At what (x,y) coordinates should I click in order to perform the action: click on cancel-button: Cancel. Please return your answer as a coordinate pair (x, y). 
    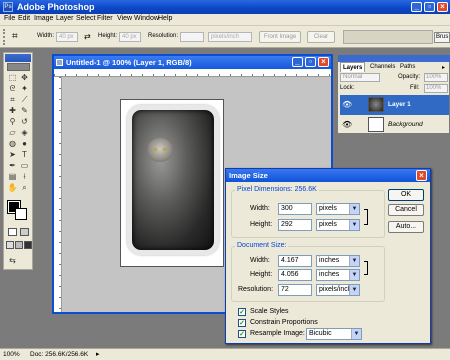
    Looking at the image, I should click on (406, 210).